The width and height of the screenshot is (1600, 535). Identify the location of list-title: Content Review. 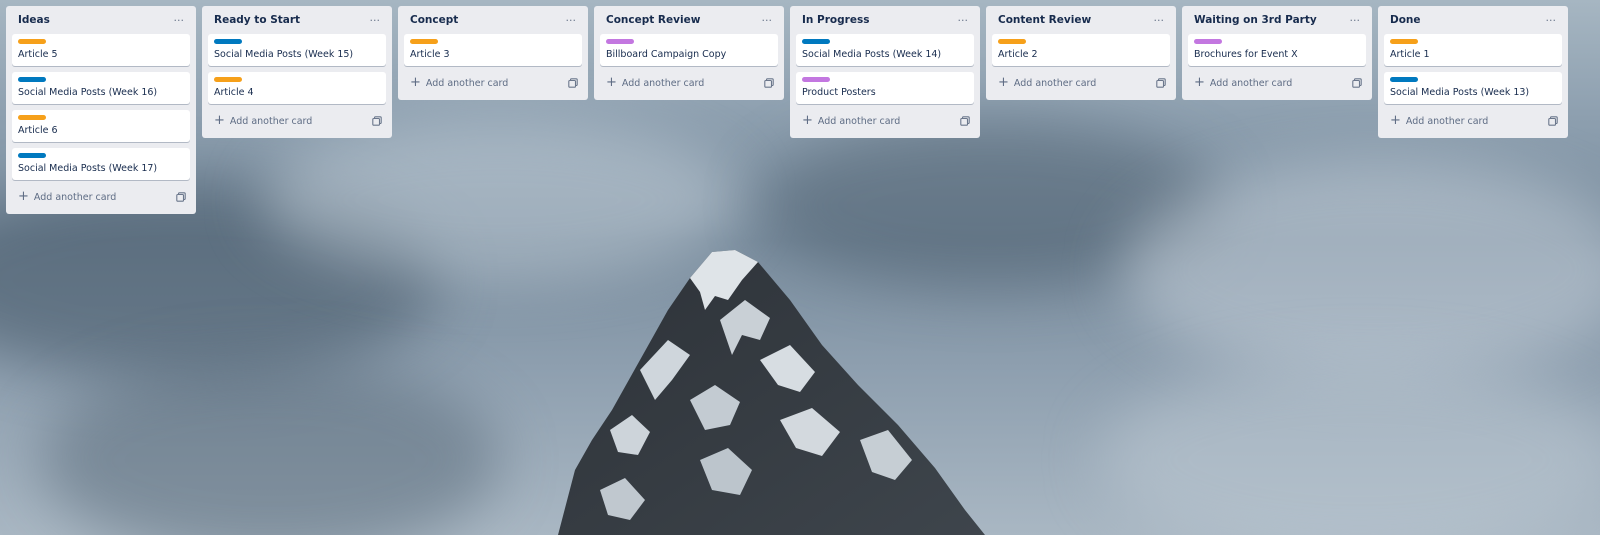
(1044, 20).